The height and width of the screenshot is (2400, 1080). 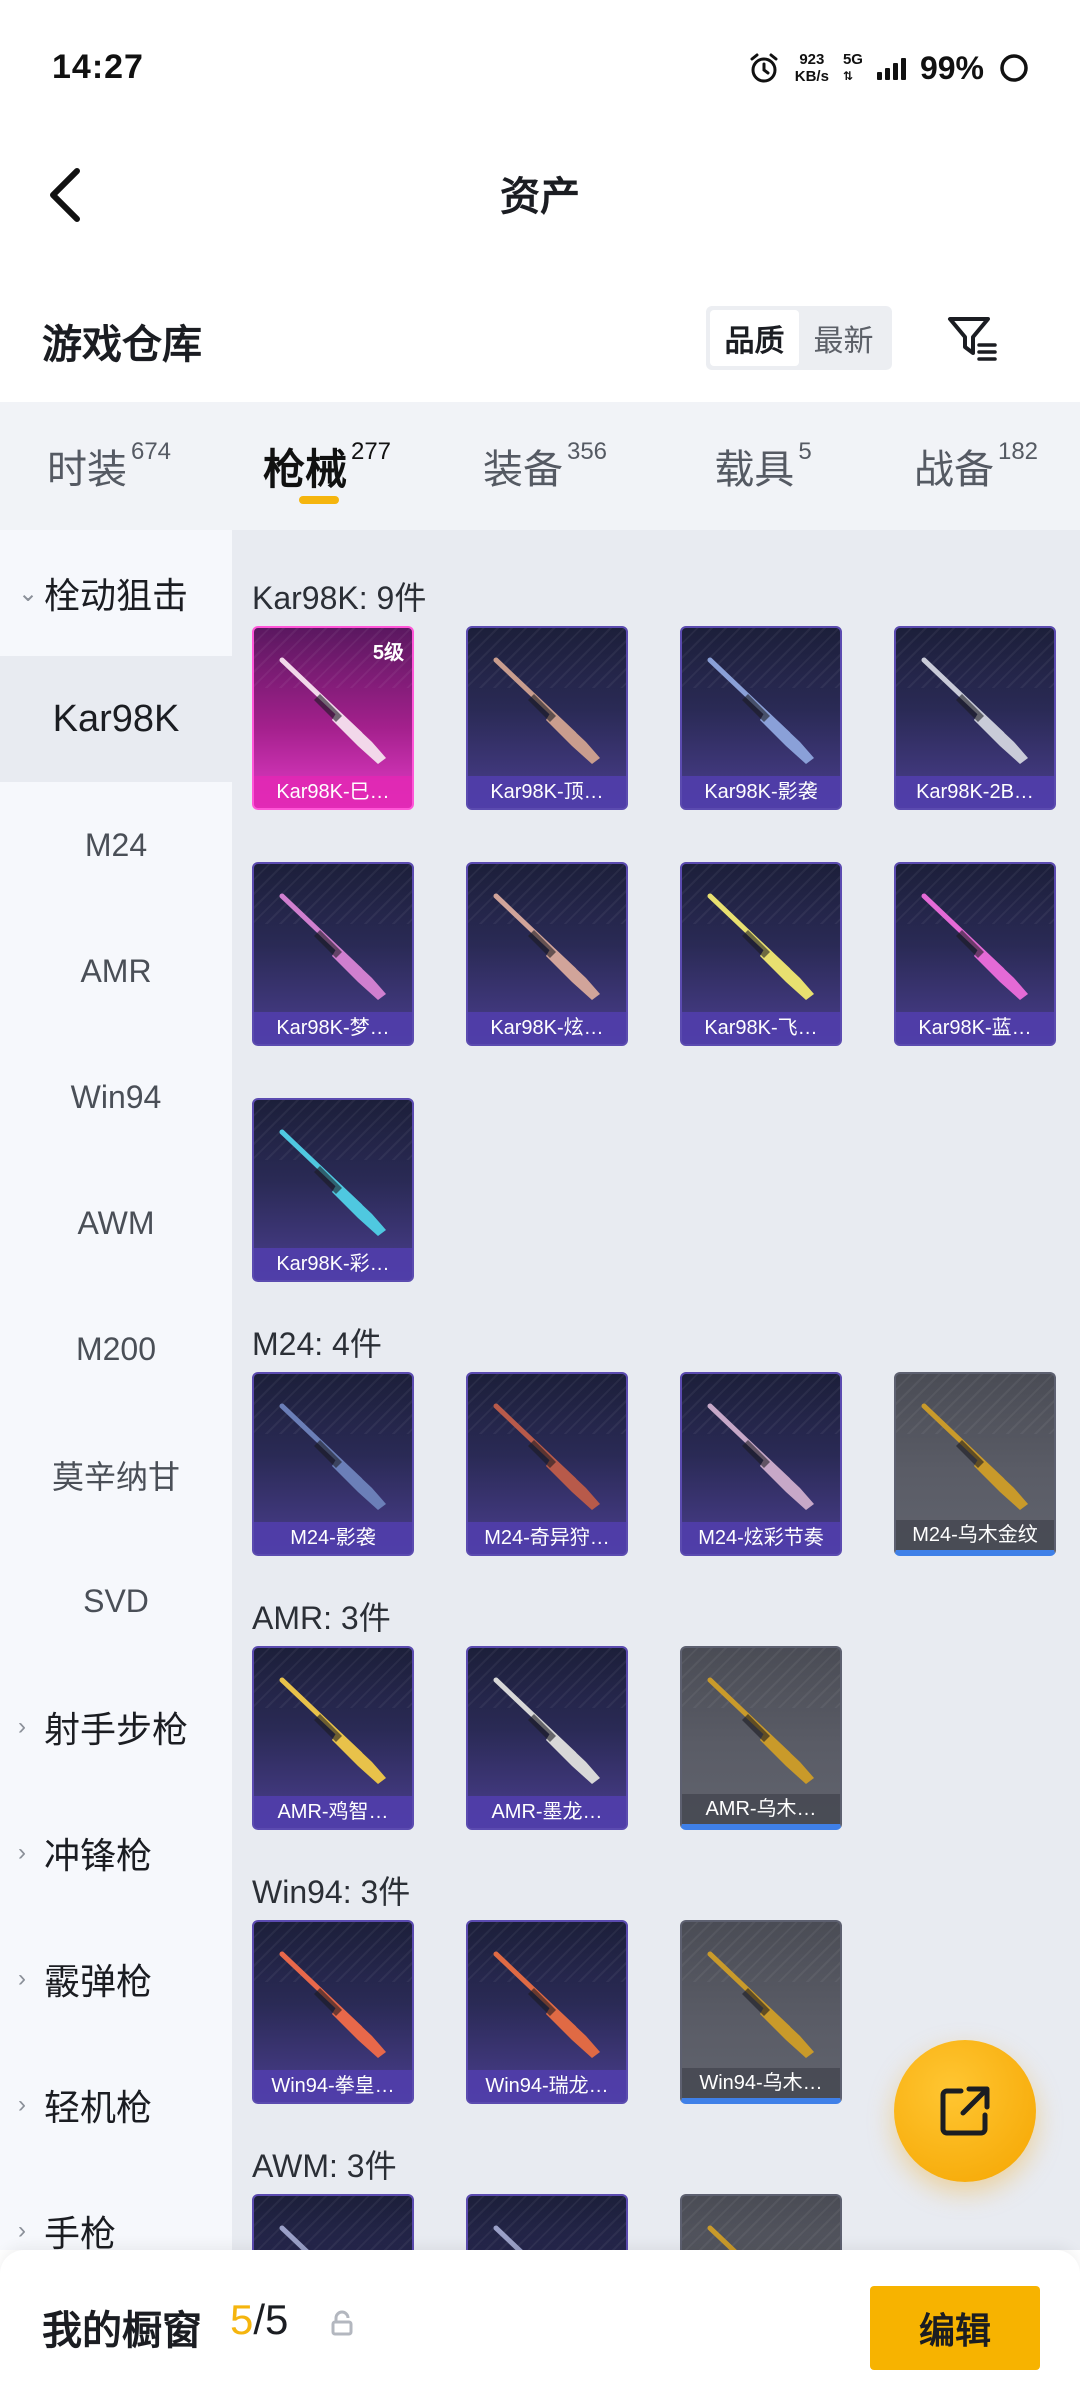 What do you see at coordinates (540, 197) in the screenshot?
I see `page-title: 资产` at bounding box center [540, 197].